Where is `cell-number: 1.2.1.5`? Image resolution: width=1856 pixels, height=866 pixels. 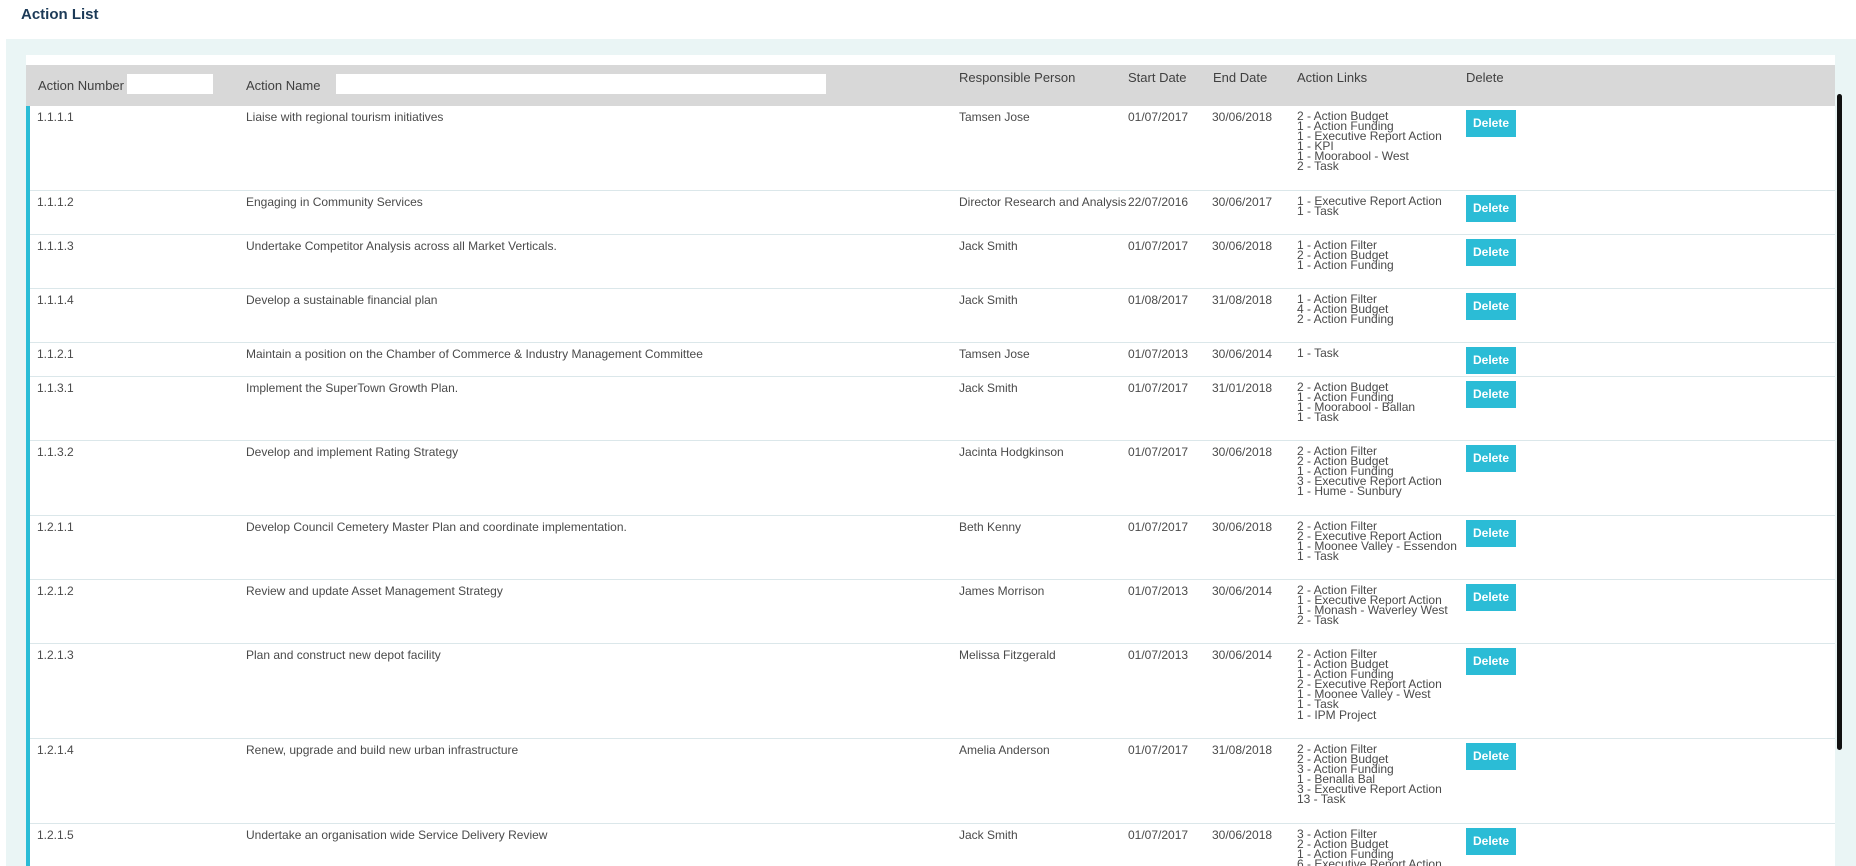
cell-number: 1.2.1.5 is located at coordinates (55, 835).